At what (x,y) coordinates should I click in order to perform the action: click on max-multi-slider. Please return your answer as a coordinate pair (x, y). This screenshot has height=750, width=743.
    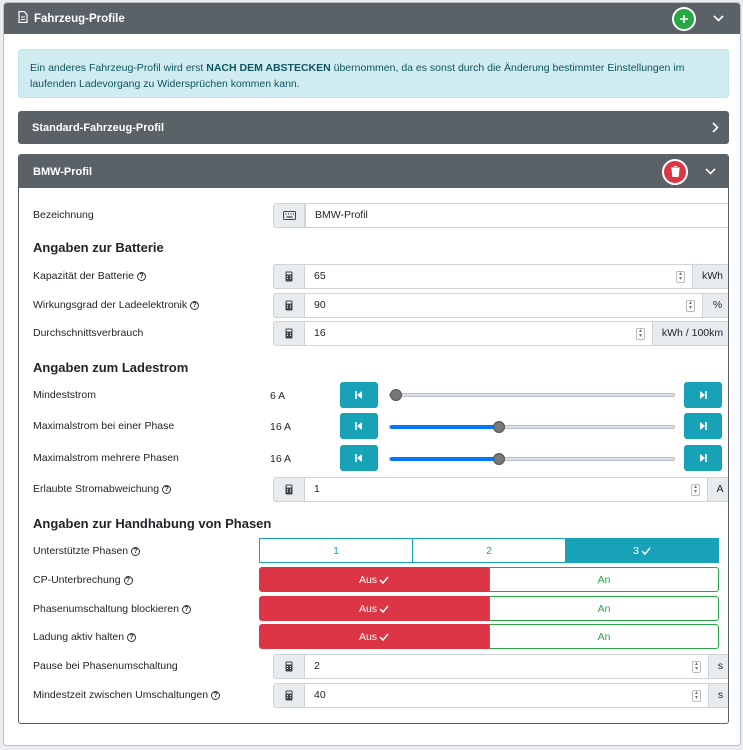
    Looking at the image, I should click on (532, 459).